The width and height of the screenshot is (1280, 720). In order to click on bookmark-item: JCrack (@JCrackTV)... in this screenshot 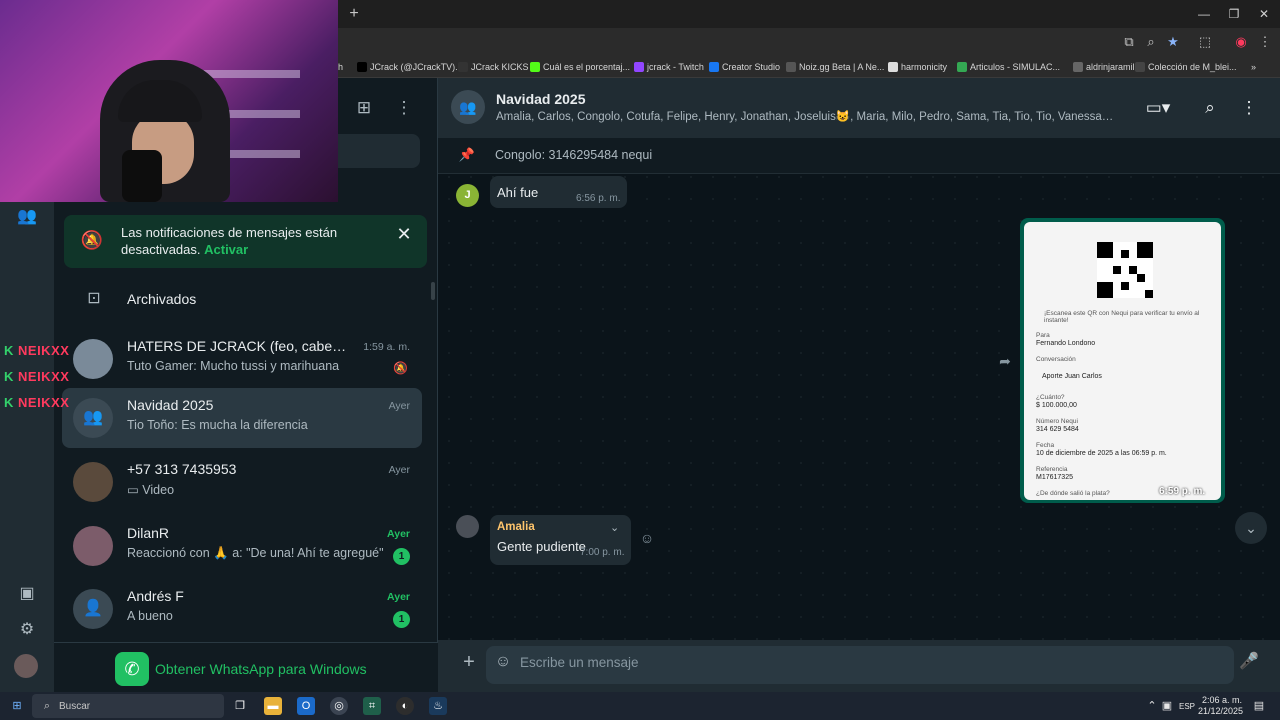, I will do `click(410, 67)`.